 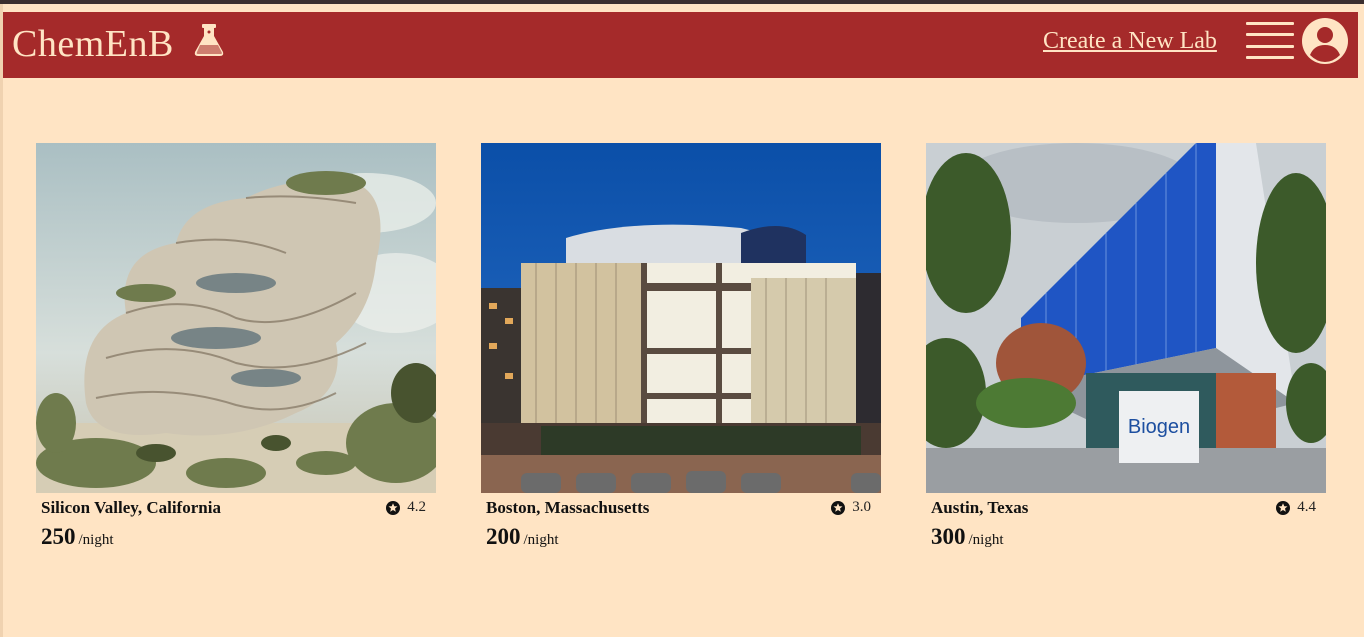 I want to click on price-value: 250, so click(x=58, y=536).